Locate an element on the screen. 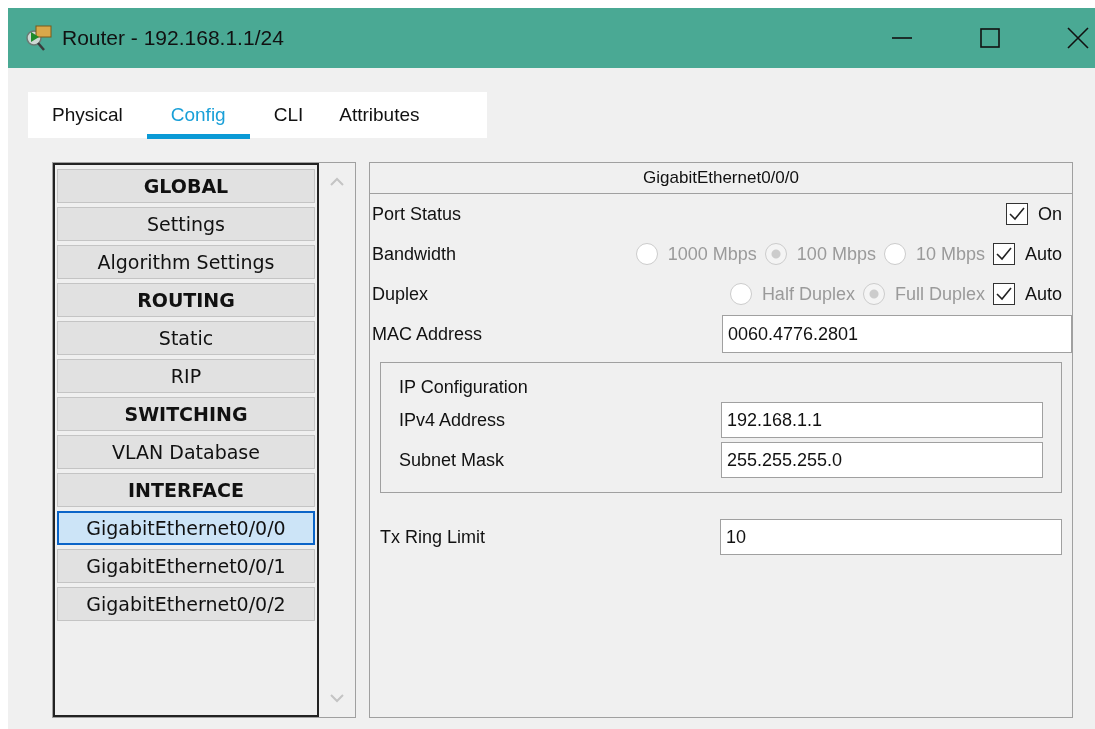 This screenshot has height=729, width=1095. sidebar-item: VLAN Database is located at coordinates (186, 452).